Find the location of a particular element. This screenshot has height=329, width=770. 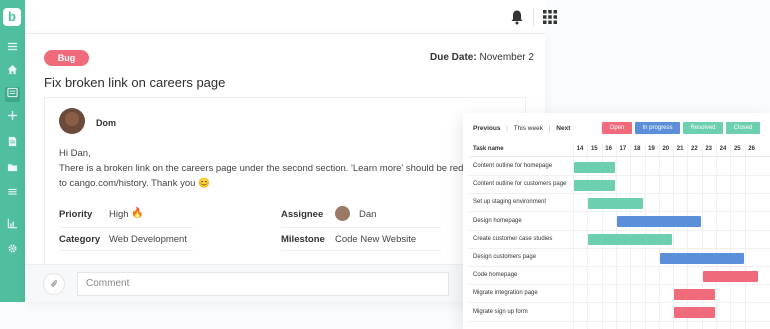

task-row: Content outline for homepage is located at coordinates (619, 167).